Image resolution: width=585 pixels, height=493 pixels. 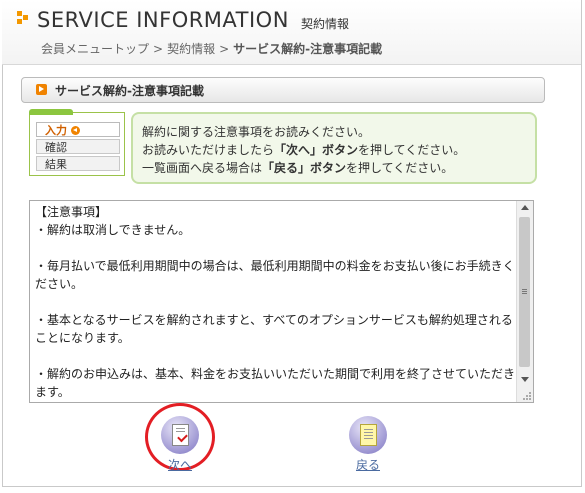 I want to click on step-confirm: 確認, so click(x=78, y=146).